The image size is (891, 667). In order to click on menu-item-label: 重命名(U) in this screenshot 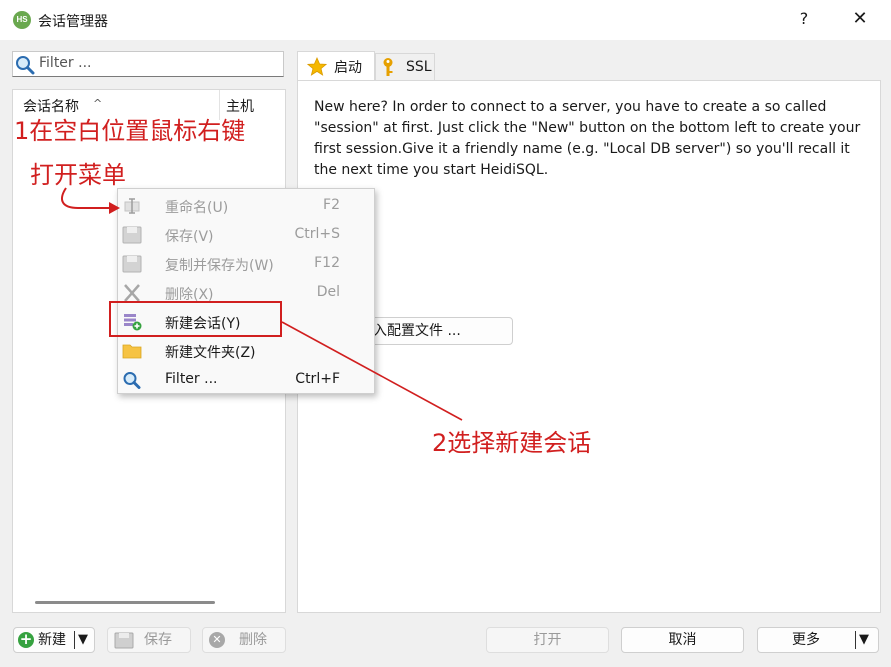, I will do `click(197, 208)`.